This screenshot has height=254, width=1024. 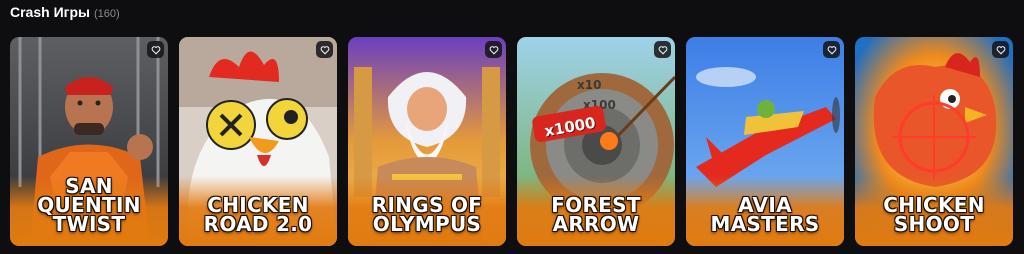 What do you see at coordinates (934, 141) in the screenshot?
I see `game-card-chicken-shoot: CHICKEN SHOOT` at bounding box center [934, 141].